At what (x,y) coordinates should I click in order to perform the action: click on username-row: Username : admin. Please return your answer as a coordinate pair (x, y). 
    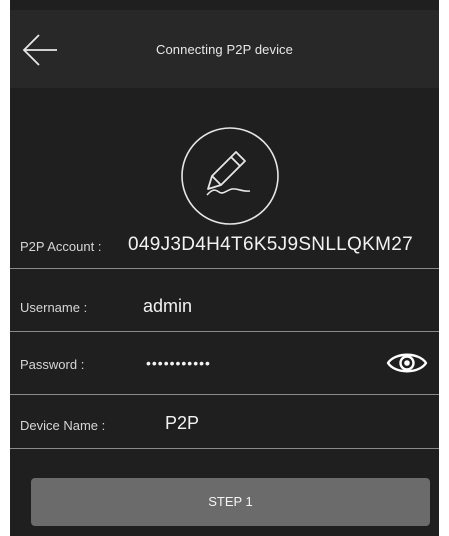
    Looking at the image, I should click on (224, 303).